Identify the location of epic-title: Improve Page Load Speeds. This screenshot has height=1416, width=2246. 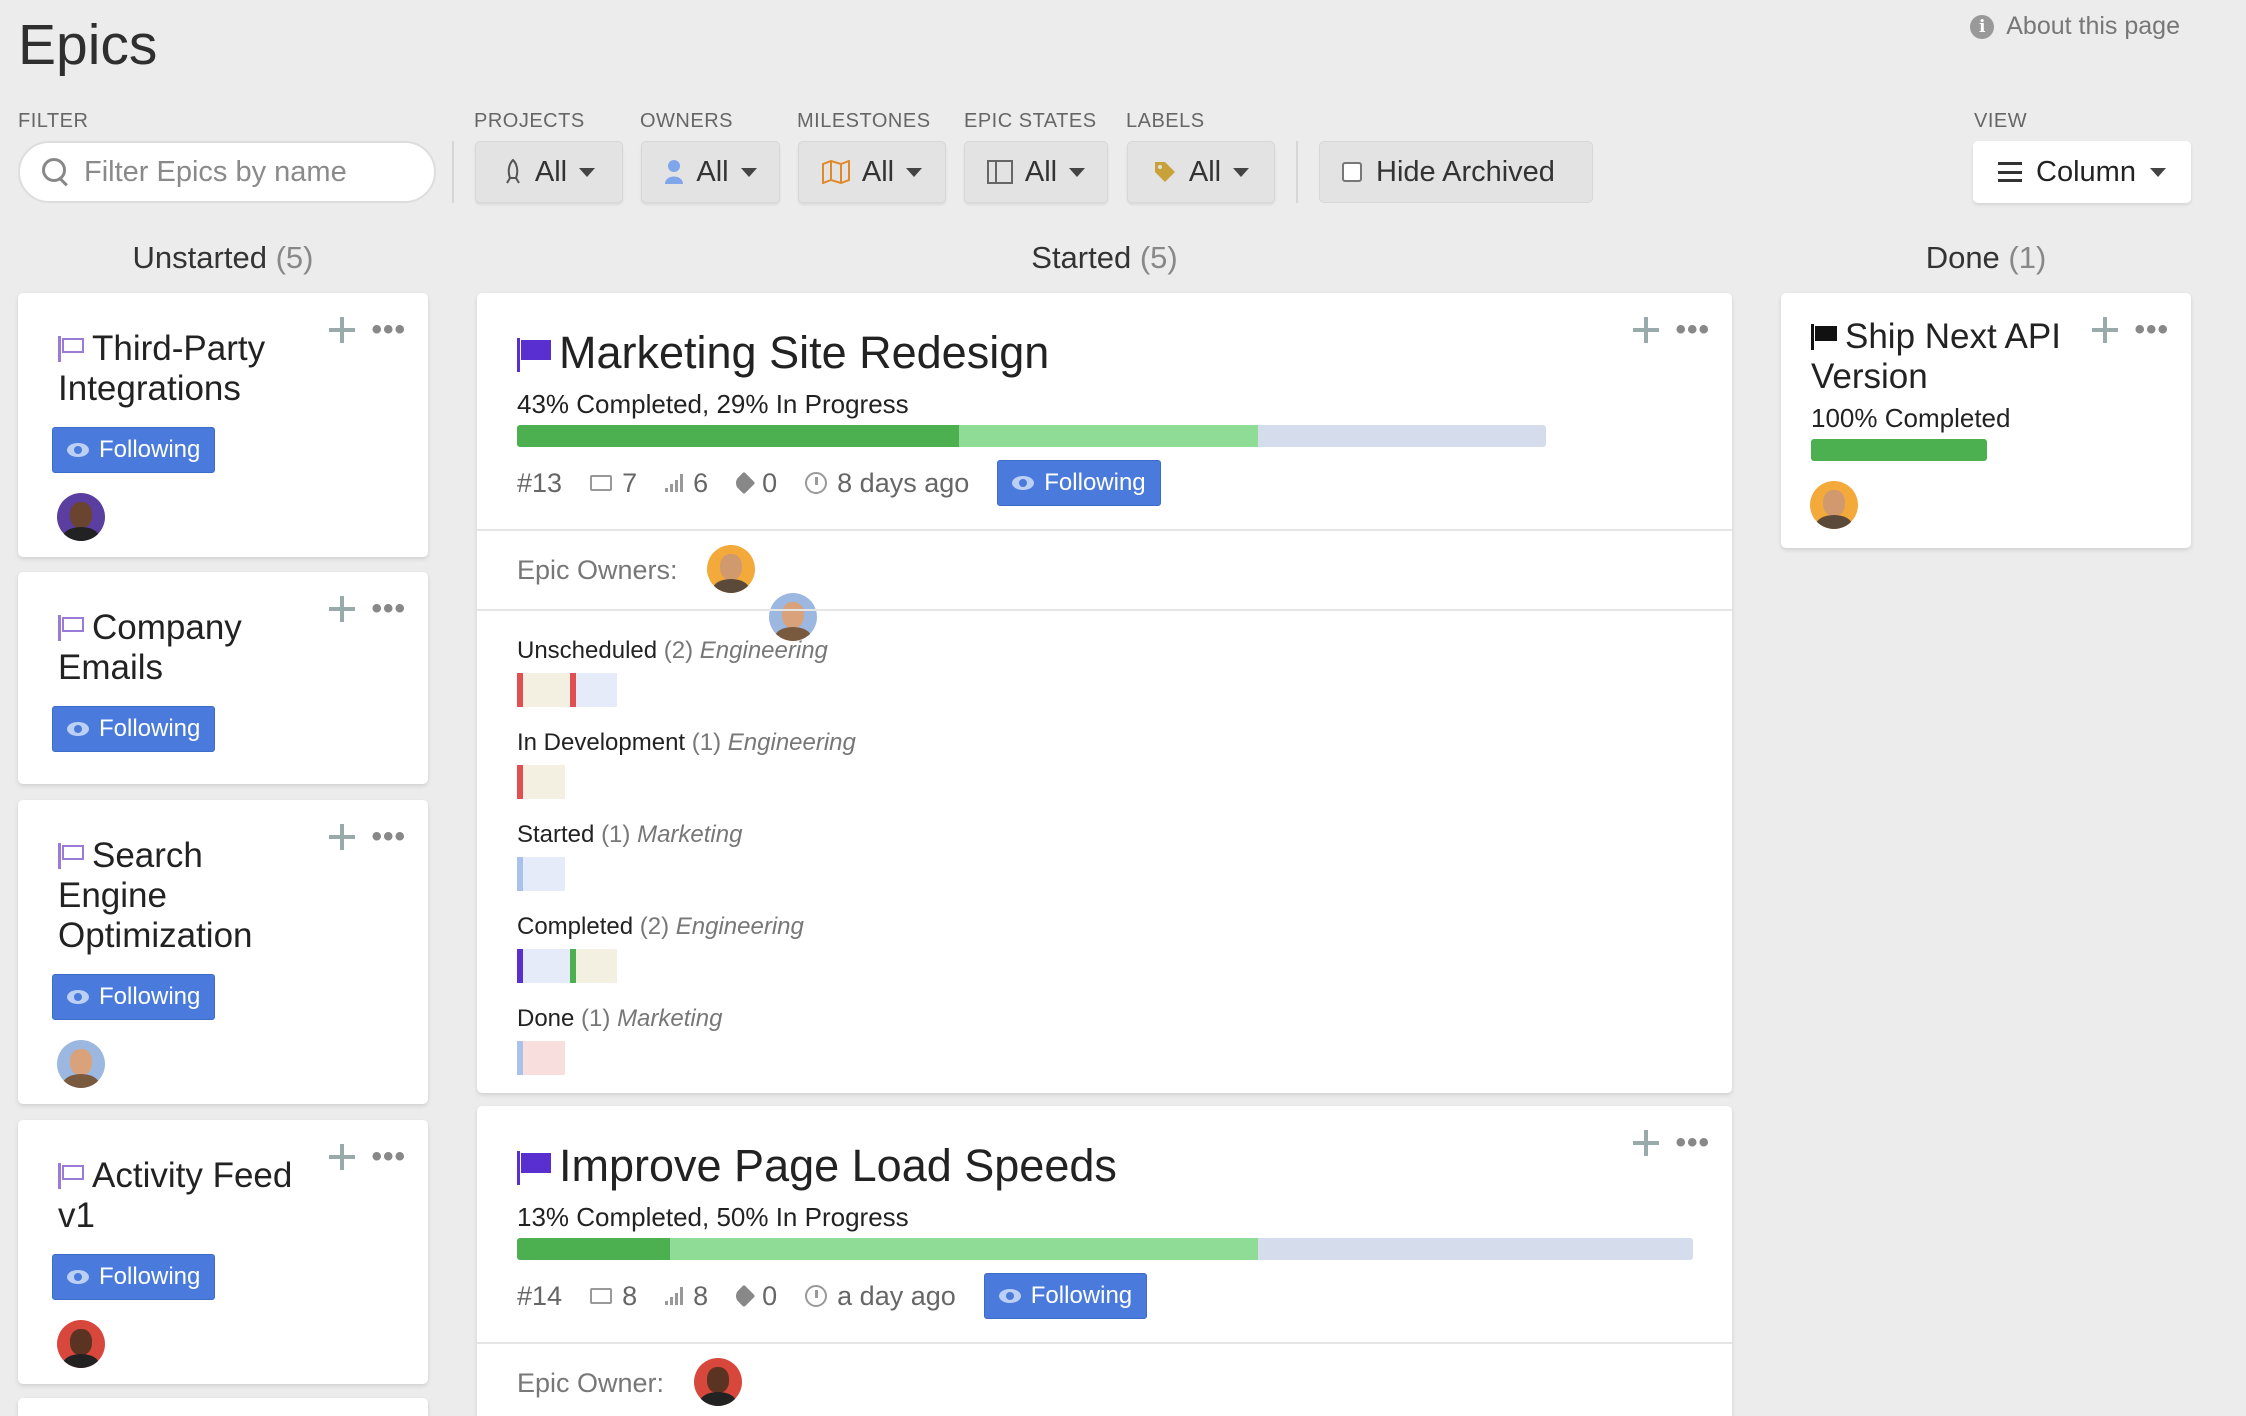
(817, 1166).